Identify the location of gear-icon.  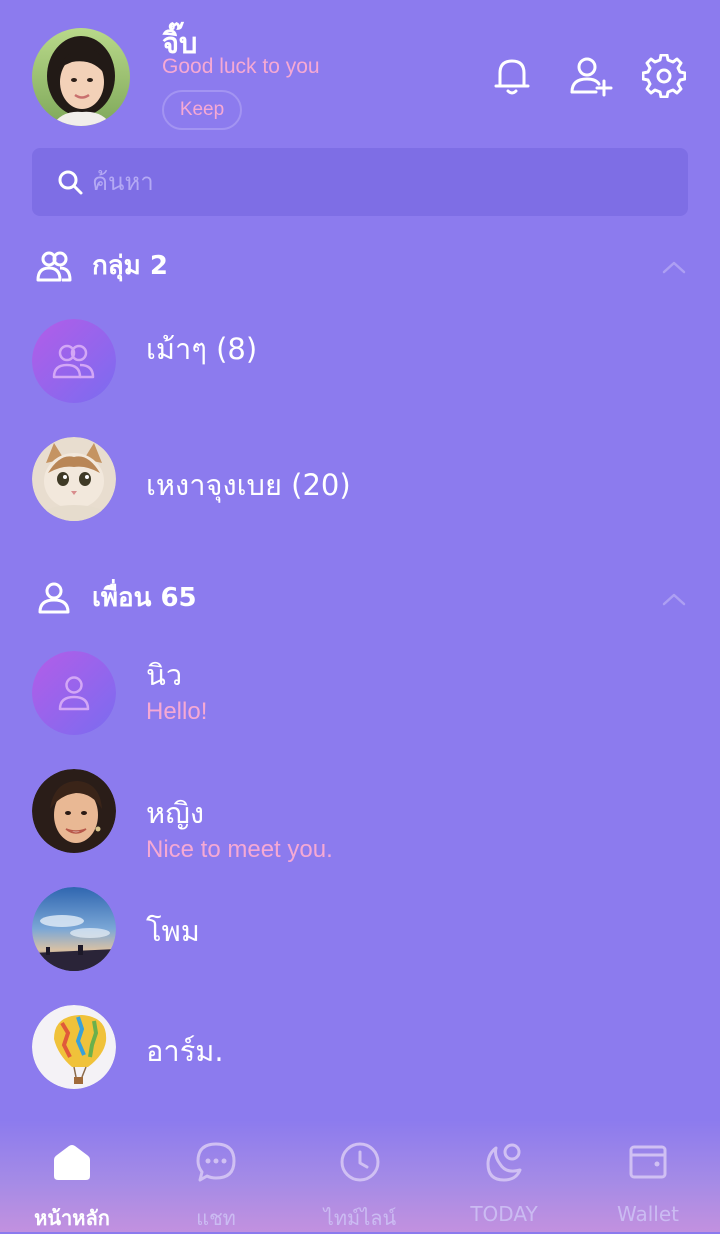
(664, 76).